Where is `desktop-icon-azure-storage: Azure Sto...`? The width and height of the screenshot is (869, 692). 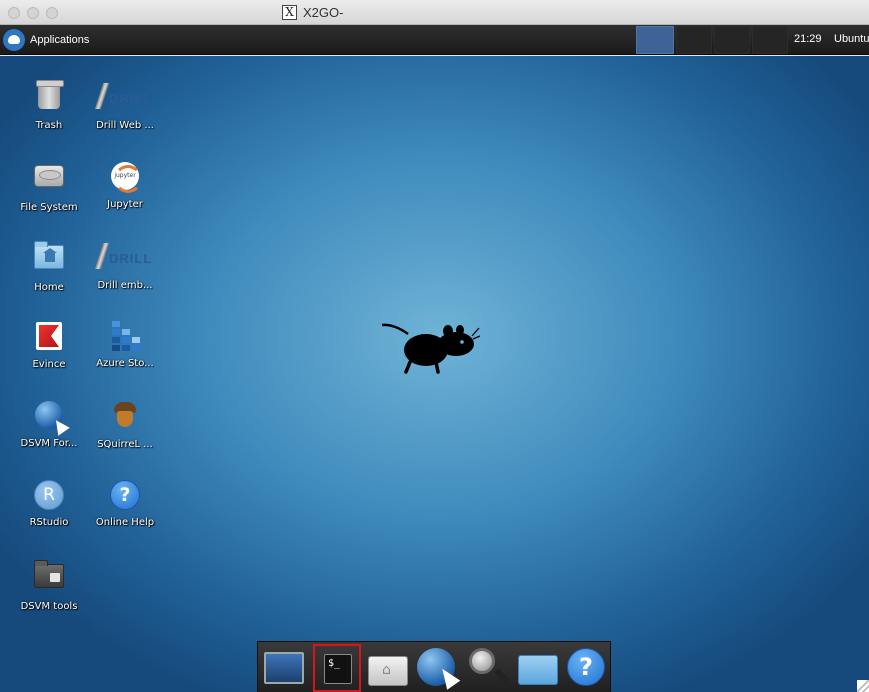 desktop-icon-azure-storage: Azure Sto... is located at coordinates (125, 344).